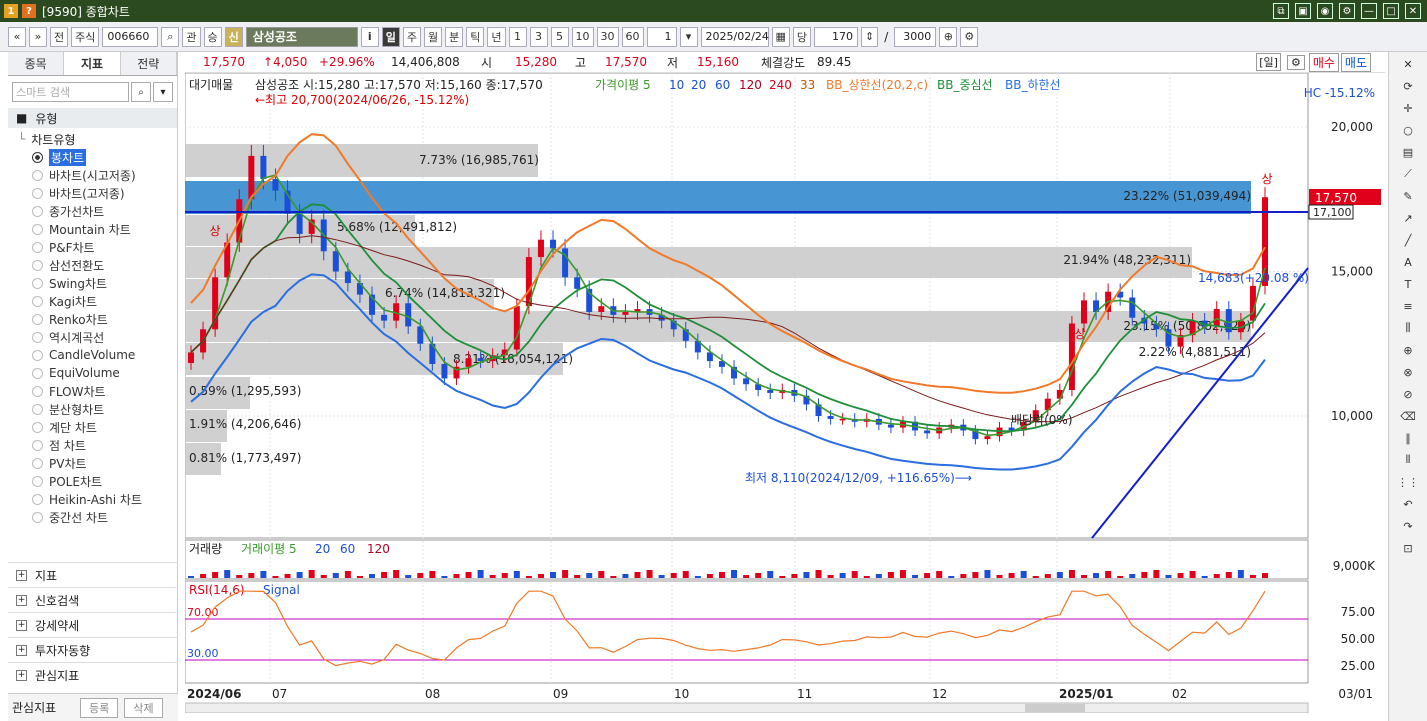 The width and height of the screenshot is (1427, 721). Describe the element at coordinates (369, 36) in the screenshot. I see `info-button: i` at that location.